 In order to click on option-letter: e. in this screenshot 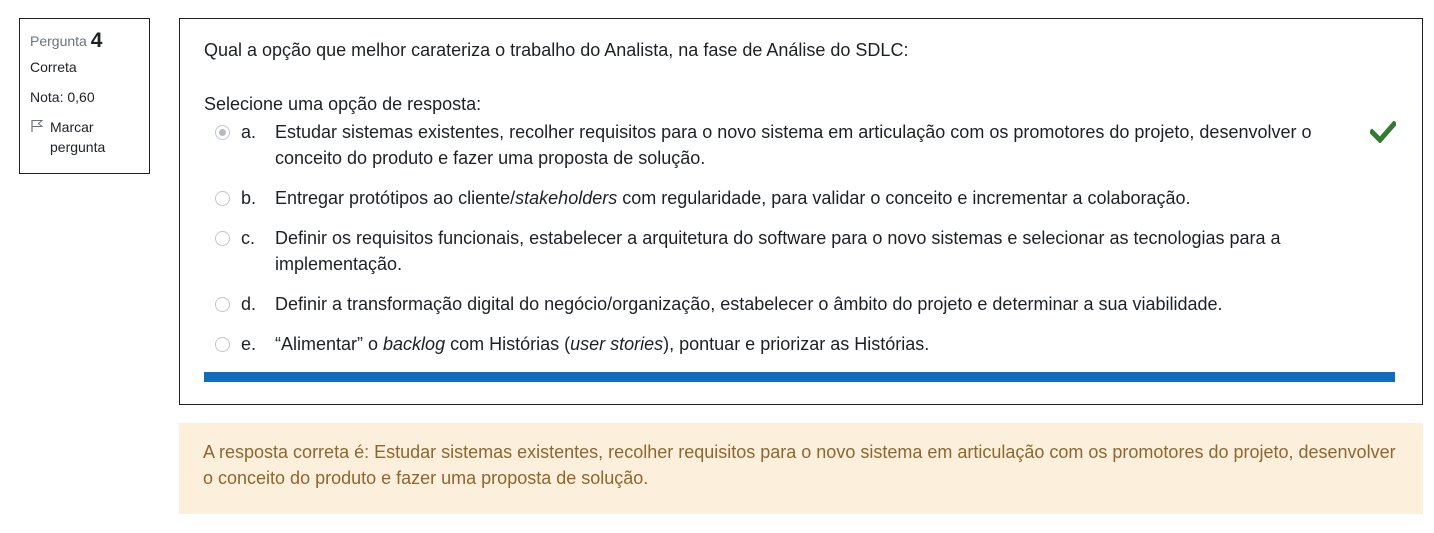, I will do `click(249, 344)`.